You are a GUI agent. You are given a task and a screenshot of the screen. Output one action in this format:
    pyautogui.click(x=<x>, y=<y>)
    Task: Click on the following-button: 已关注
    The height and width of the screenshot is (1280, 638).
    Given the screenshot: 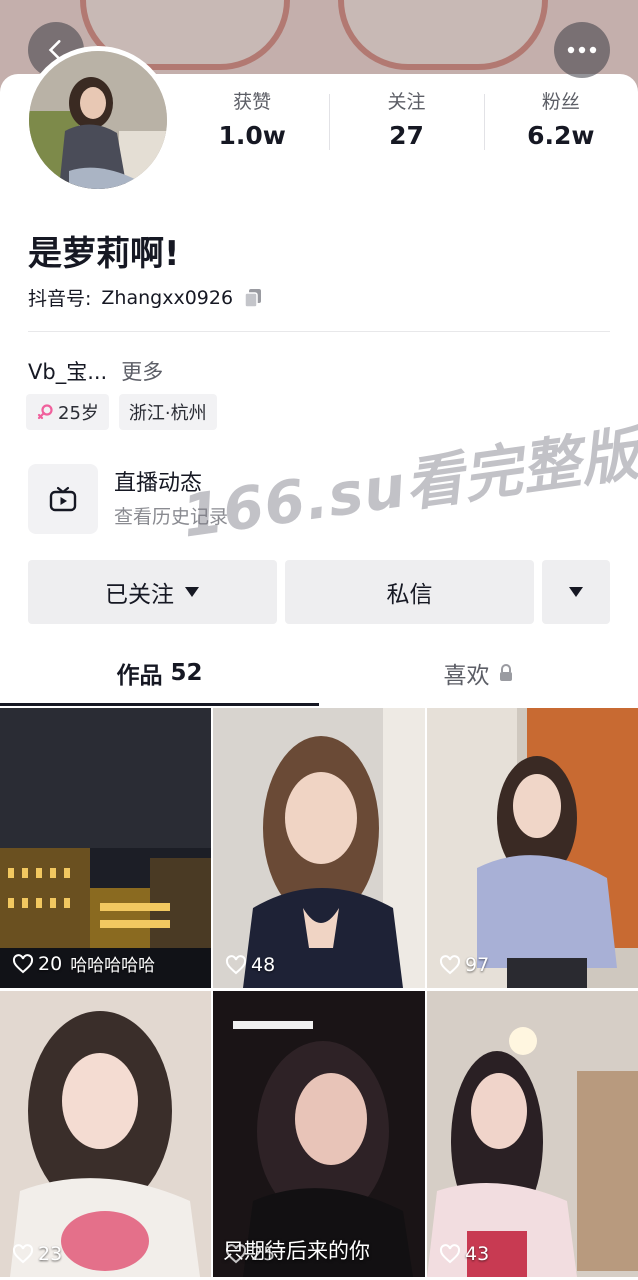 What is the action you would take?
    pyautogui.click(x=152, y=592)
    